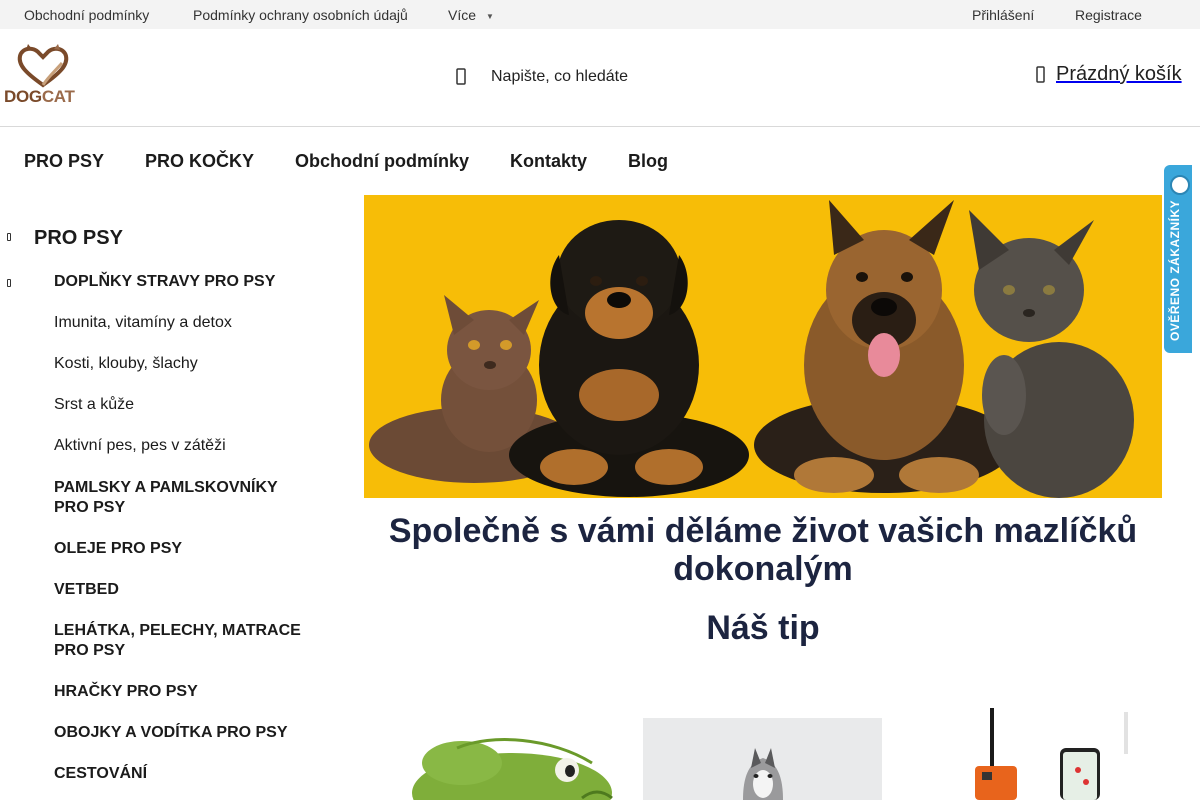 This screenshot has width=1200, height=800. Describe the element at coordinates (512, 769) in the screenshot. I see `crocodile-toy-image` at that location.